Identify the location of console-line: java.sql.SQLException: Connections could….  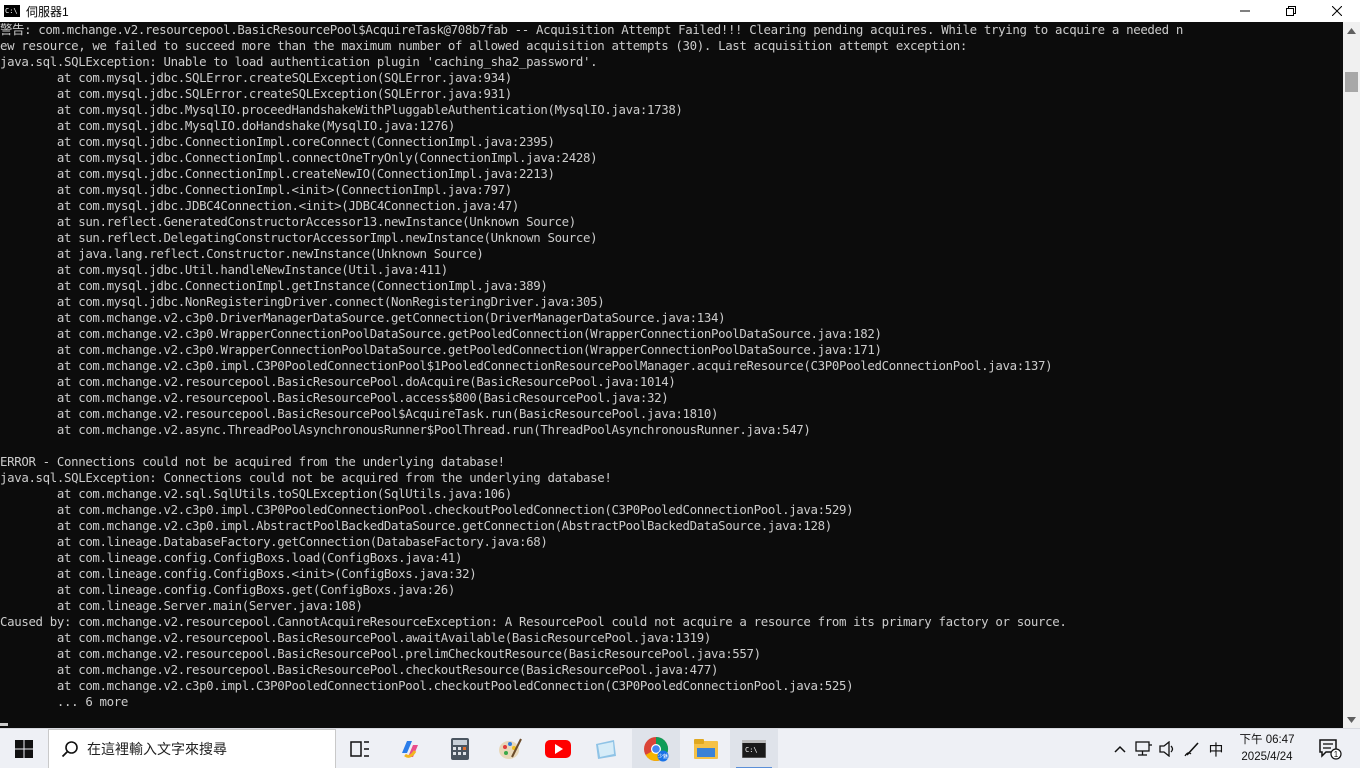
(306, 477).